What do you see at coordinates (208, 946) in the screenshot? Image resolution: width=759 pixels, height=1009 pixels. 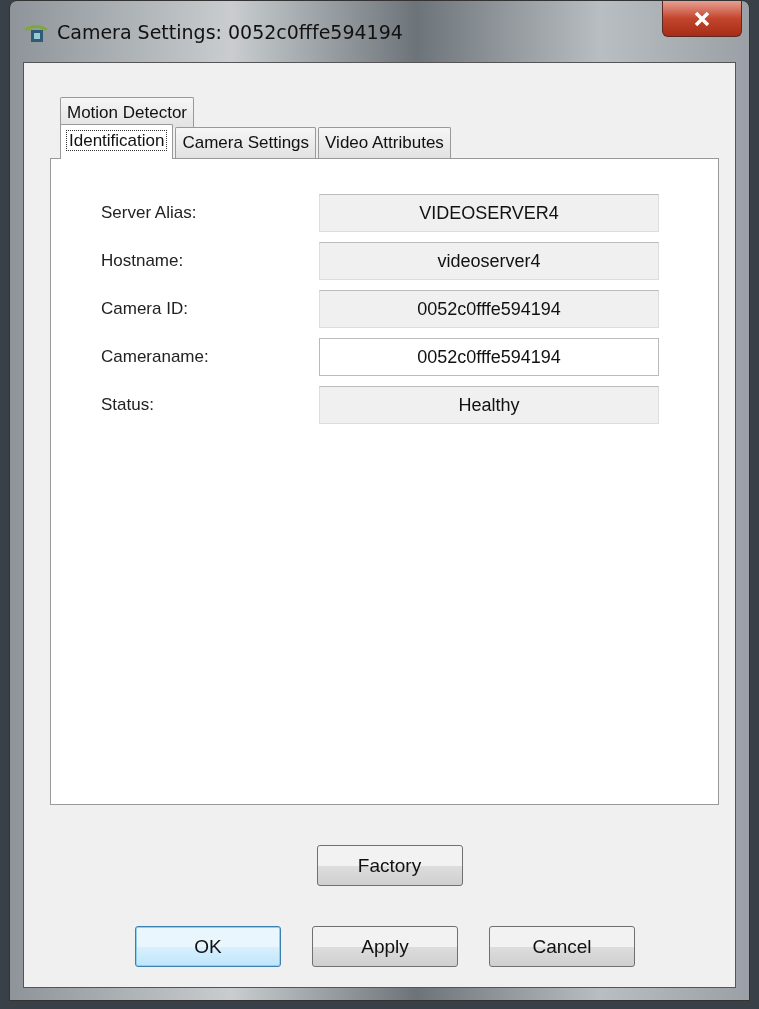 I see `ok-button: OK` at bounding box center [208, 946].